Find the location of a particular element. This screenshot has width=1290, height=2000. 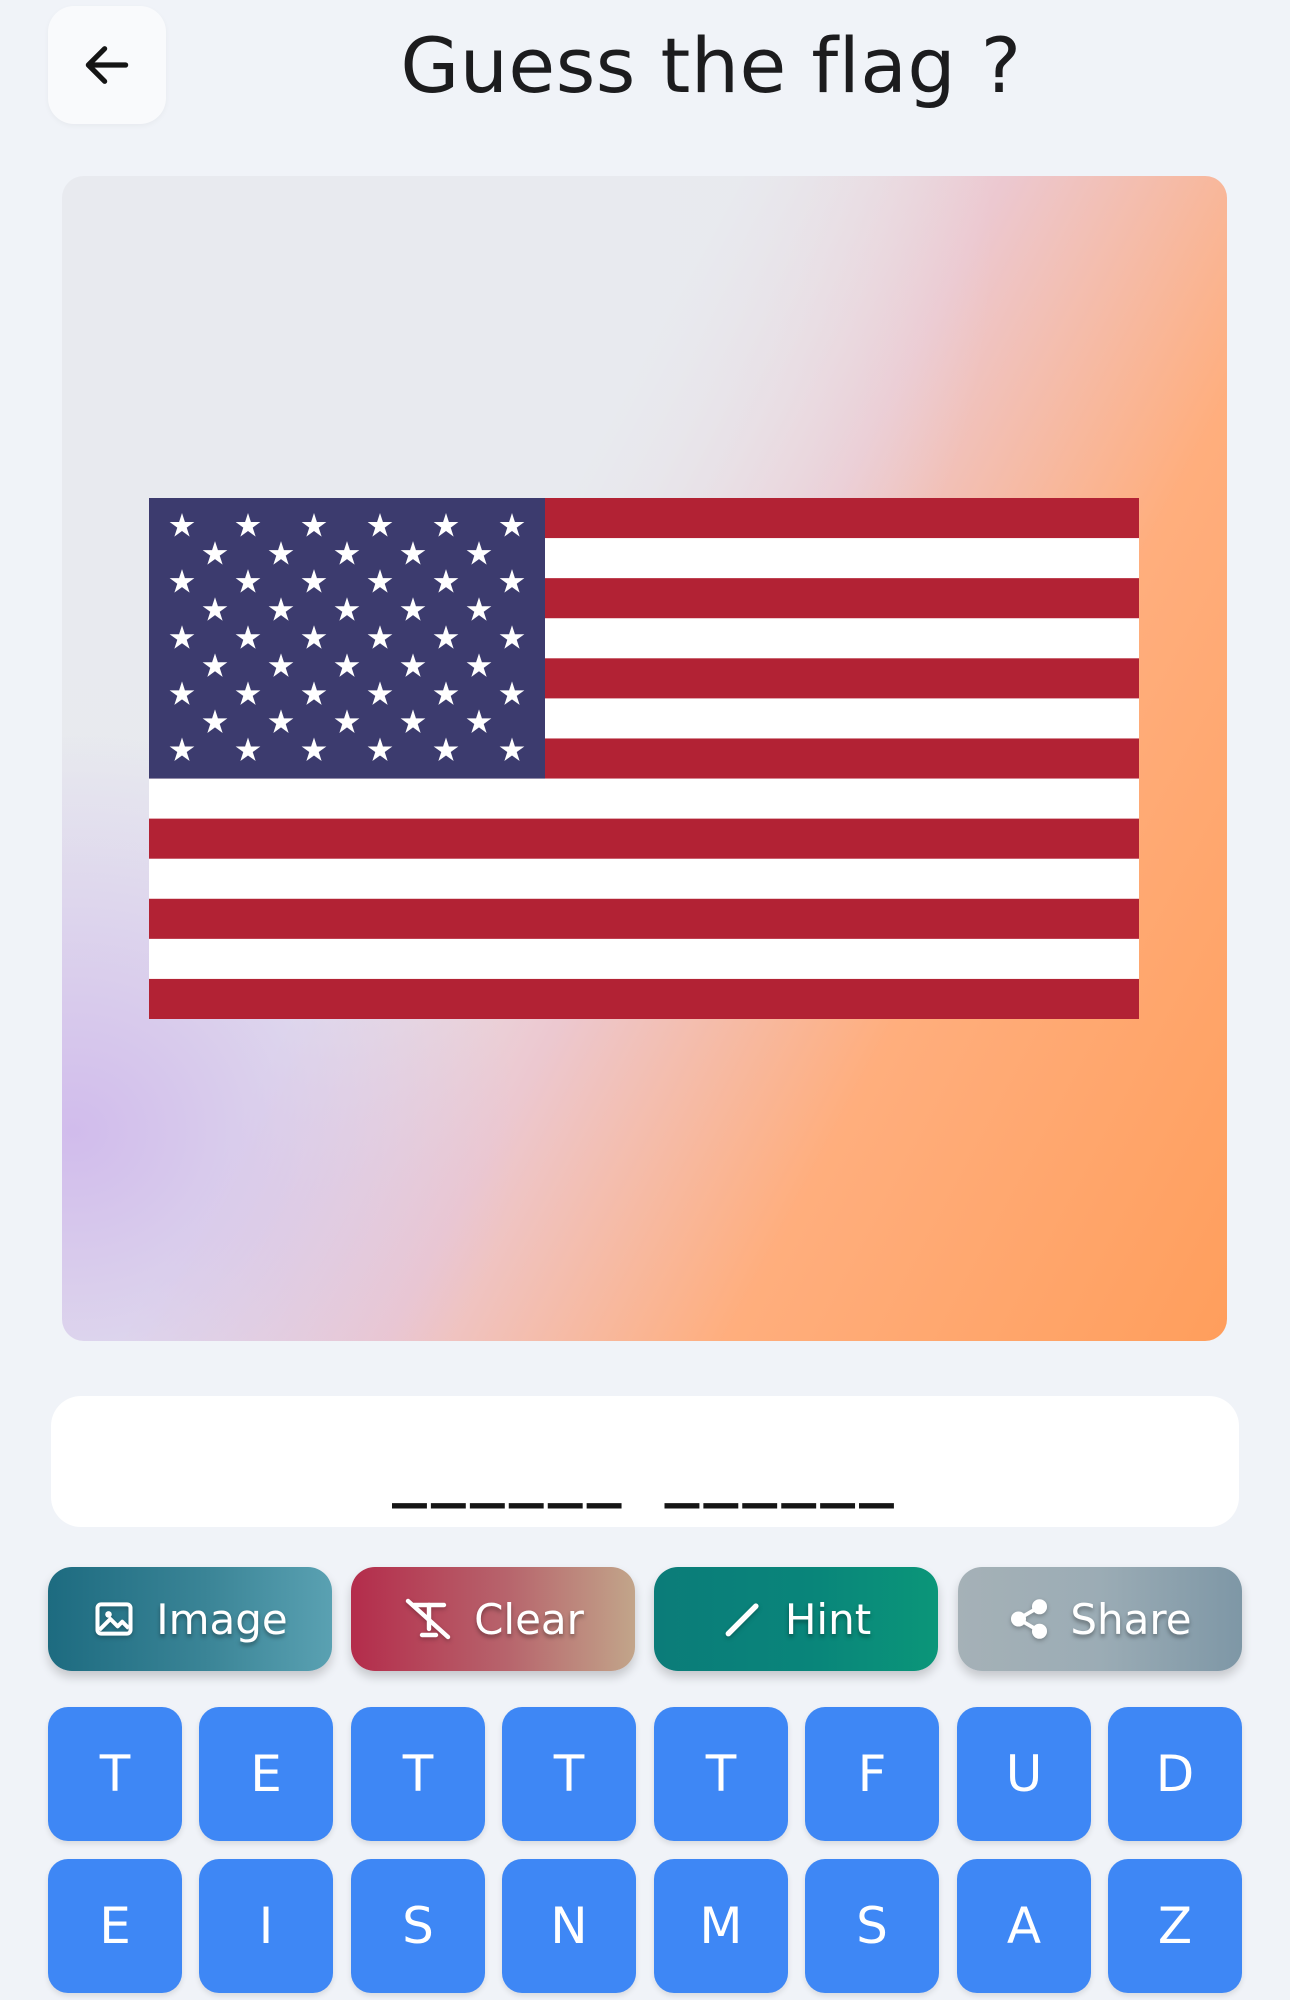

key-button: U is located at coordinates (1024, 1774).